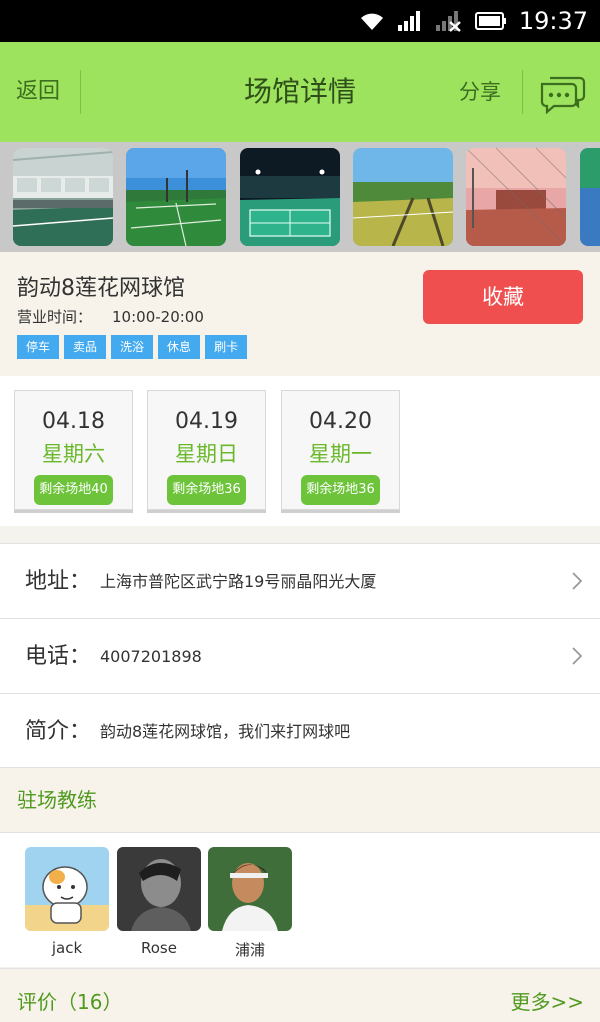  What do you see at coordinates (58, 581) in the screenshot?
I see `address-label: 地址：` at bounding box center [58, 581].